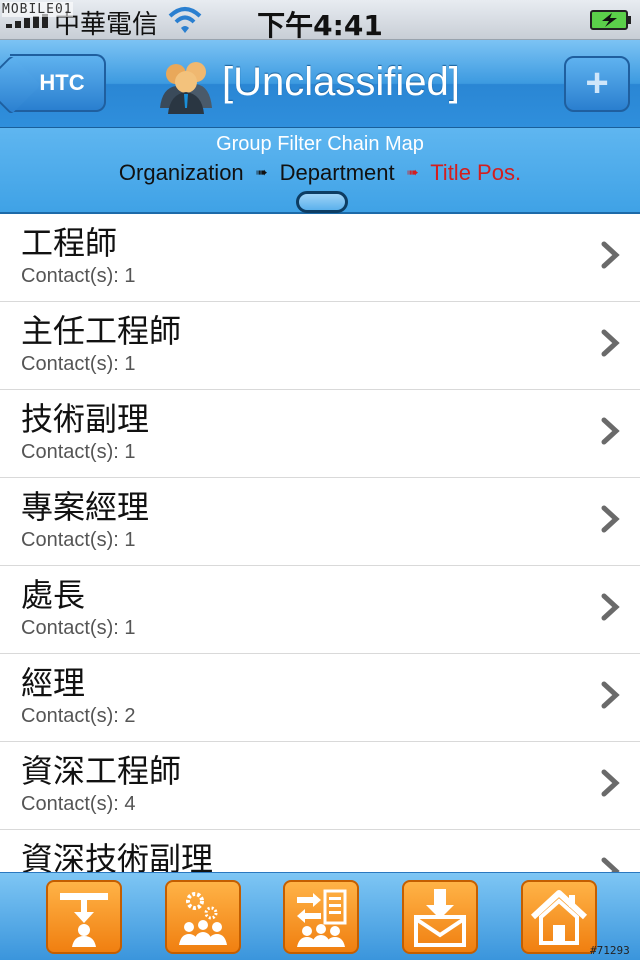 This screenshot has height=960, width=640. What do you see at coordinates (320, 346) in the screenshot?
I see `list-item: 主任工程師 Contact(s): 1` at bounding box center [320, 346].